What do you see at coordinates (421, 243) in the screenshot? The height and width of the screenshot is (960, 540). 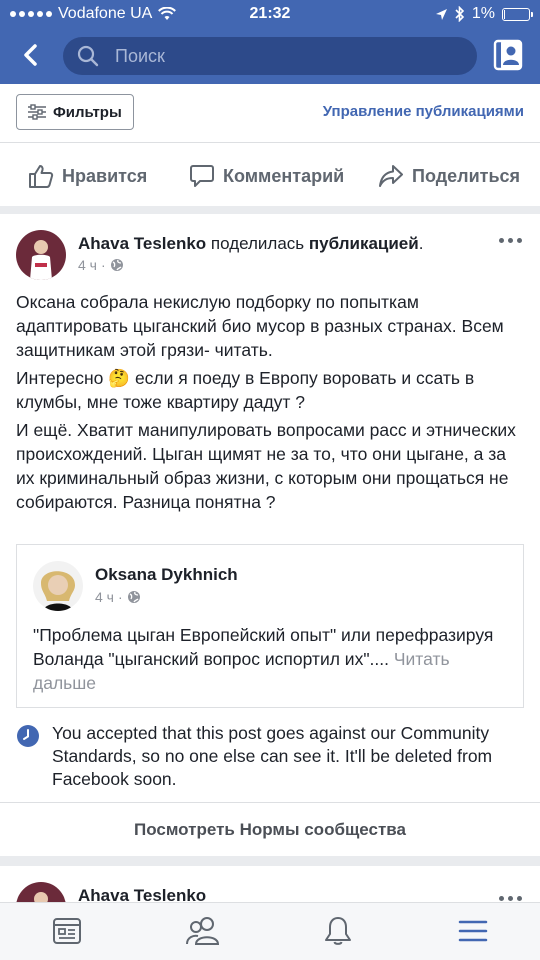 I see `post-action-end: .` at bounding box center [421, 243].